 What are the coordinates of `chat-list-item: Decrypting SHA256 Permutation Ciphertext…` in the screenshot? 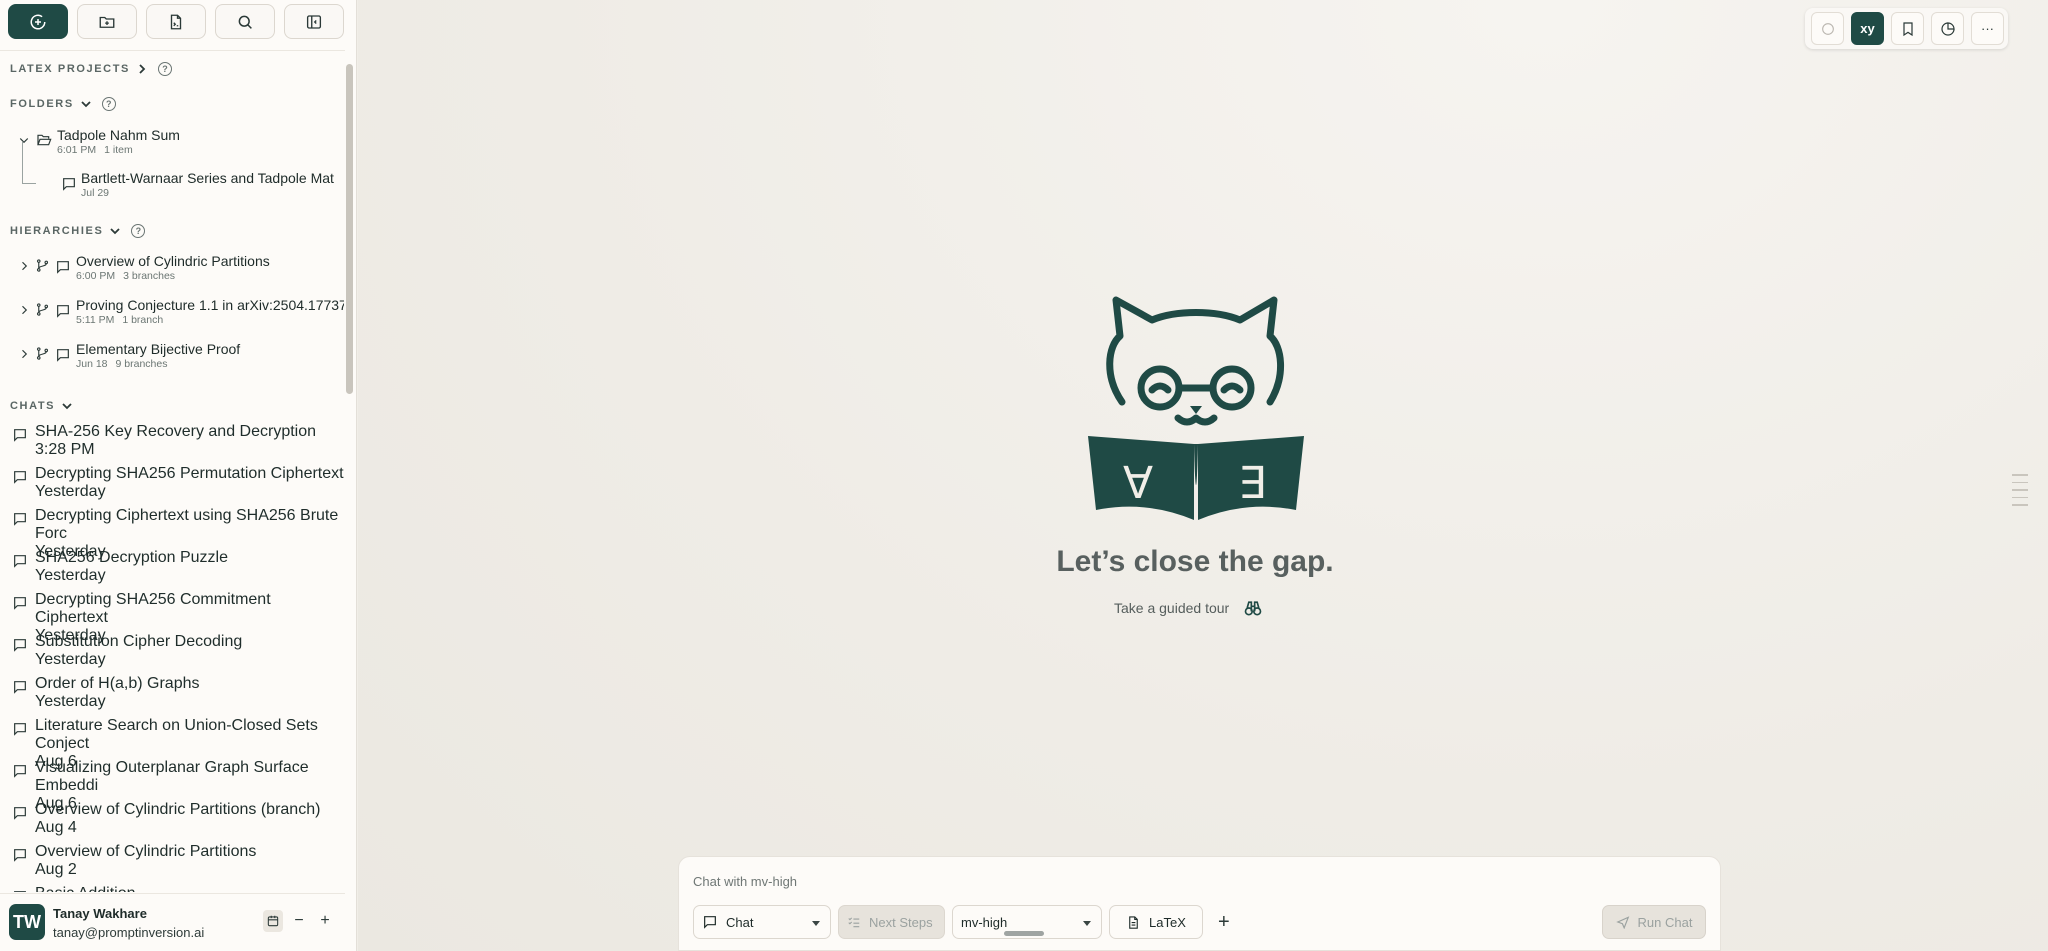 It's located at (178, 485).